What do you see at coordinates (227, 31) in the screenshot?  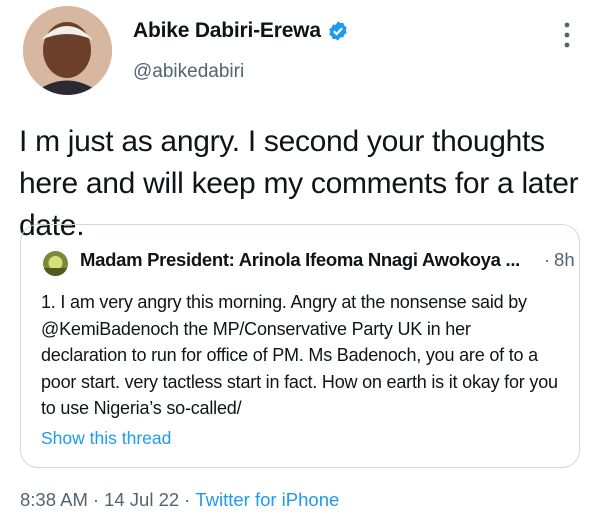 I see `author-display-name: Abike Dabiri-Erewa` at bounding box center [227, 31].